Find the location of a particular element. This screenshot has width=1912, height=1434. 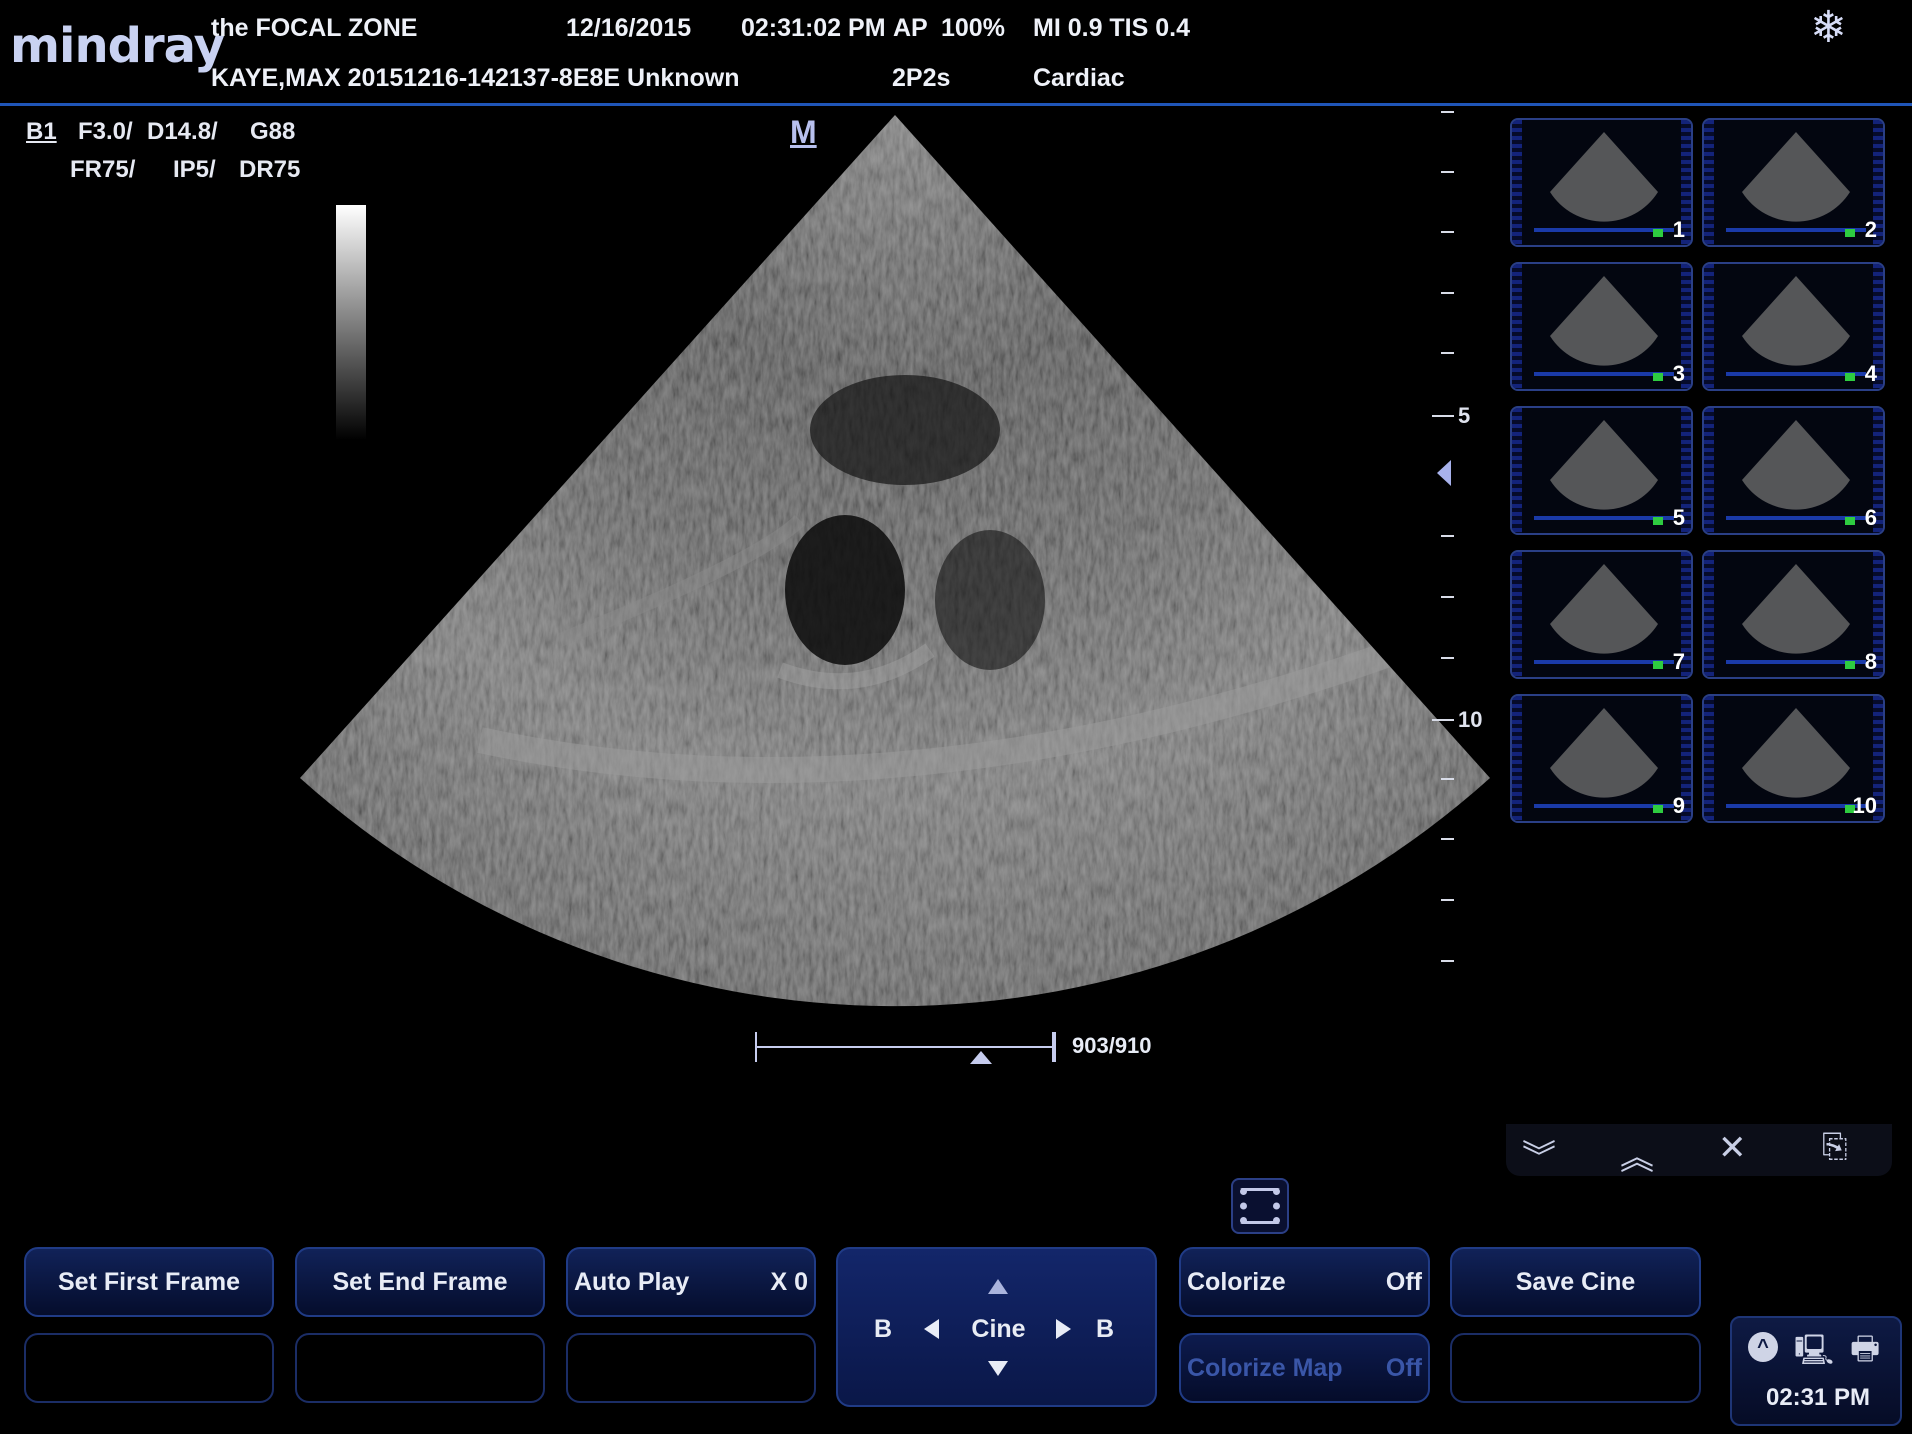

thumbnail-2: 2 is located at coordinates (1793, 182).